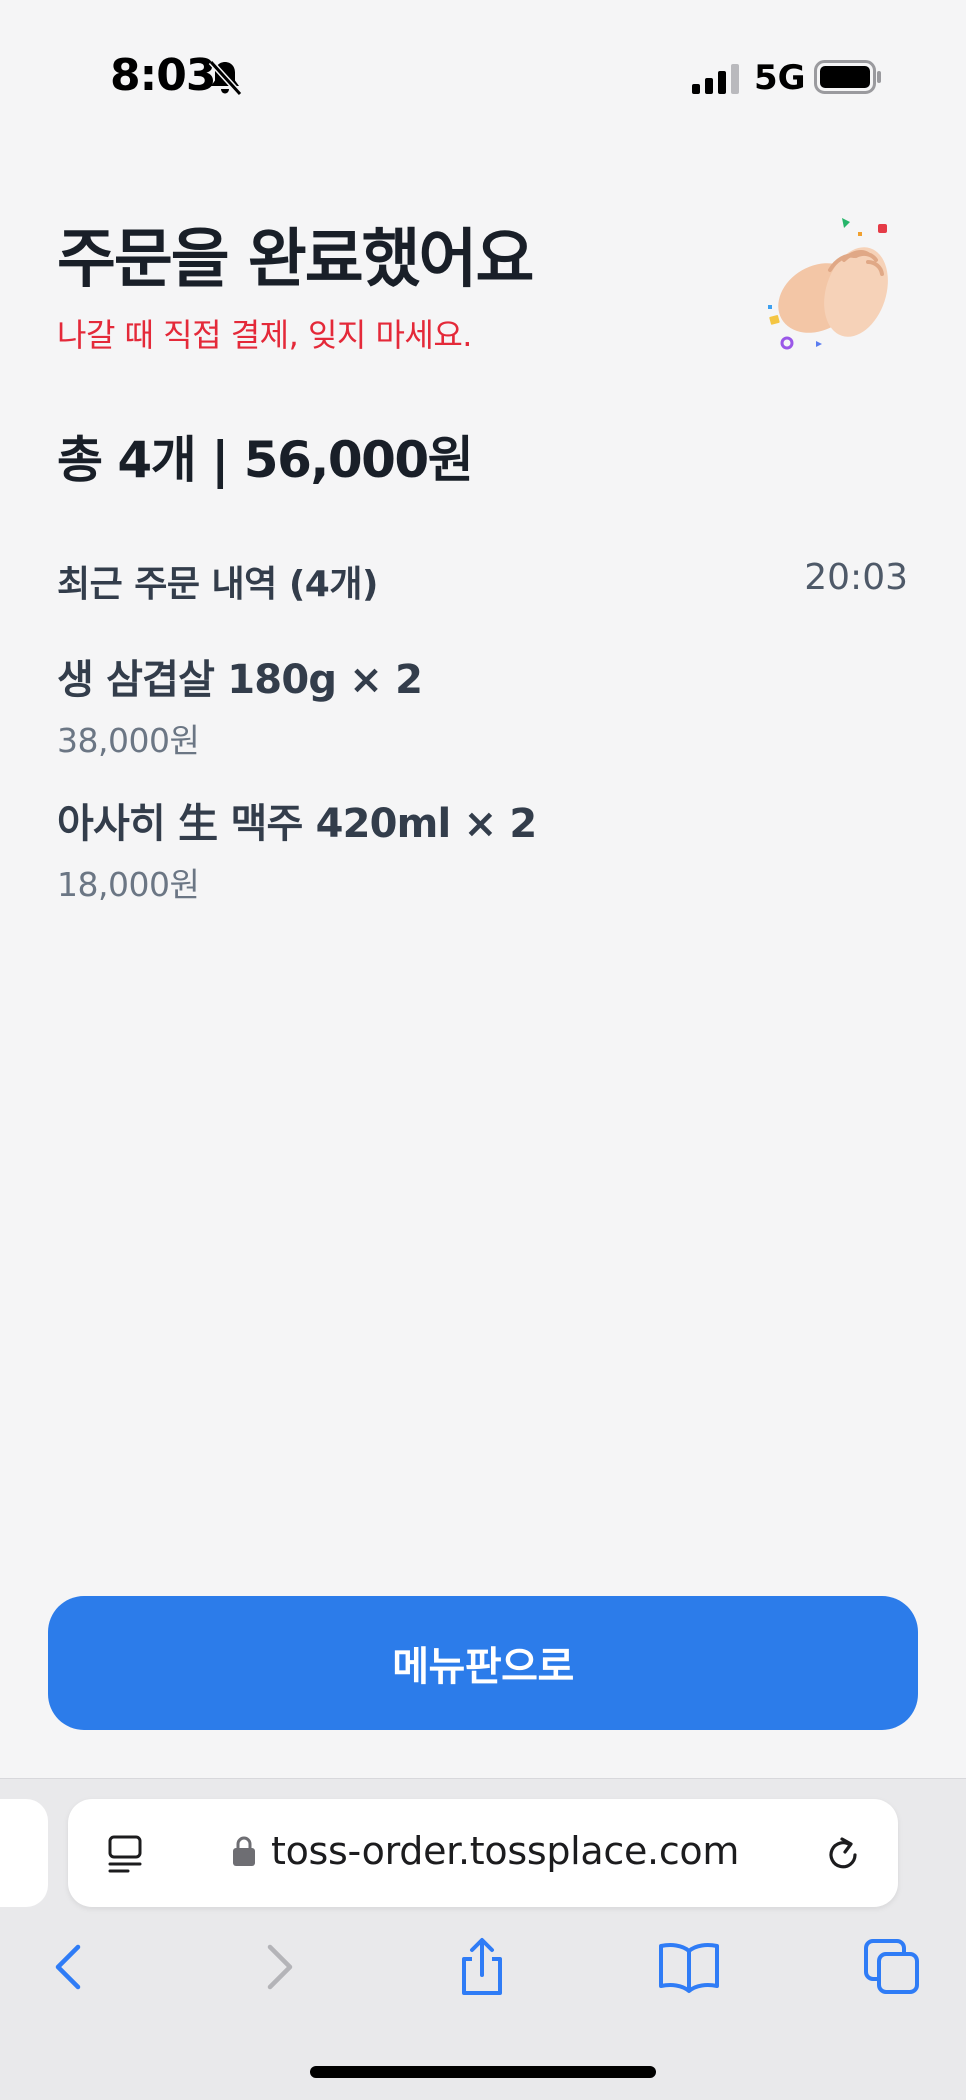 The height and width of the screenshot is (2100, 966). Describe the element at coordinates (70, 1967) in the screenshot. I see `back-icon` at that location.